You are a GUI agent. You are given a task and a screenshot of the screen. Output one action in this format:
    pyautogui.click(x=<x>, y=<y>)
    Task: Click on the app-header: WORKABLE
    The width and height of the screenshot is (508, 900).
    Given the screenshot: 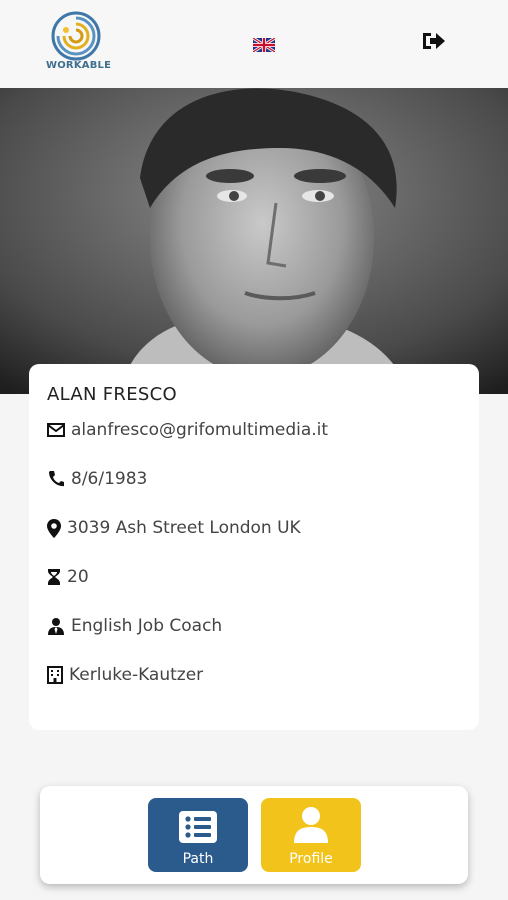 What is the action you would take?
    pyautogui.click(x=254, y=44)
    